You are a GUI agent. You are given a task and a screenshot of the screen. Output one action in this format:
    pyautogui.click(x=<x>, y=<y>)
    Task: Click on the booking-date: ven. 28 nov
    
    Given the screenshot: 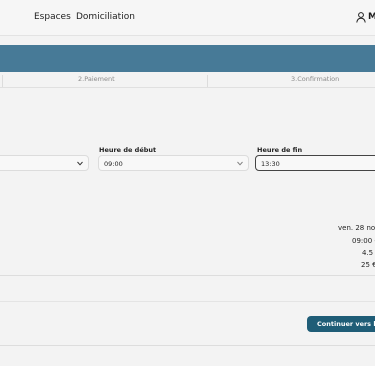 What is the action you would take?
    pyautogui.click(x=356, y=228)
    